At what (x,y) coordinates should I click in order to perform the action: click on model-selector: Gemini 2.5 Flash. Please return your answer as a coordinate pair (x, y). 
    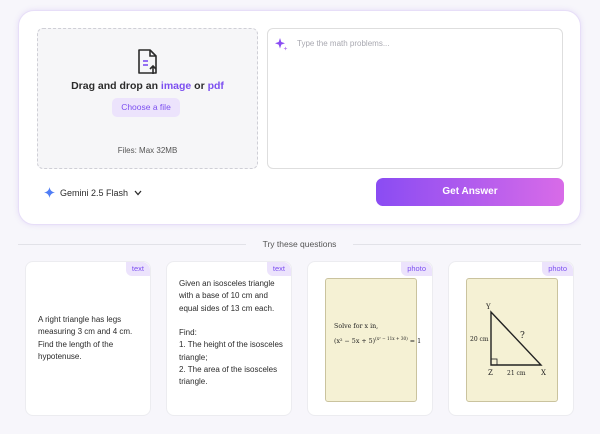
    Looking at the image, I should click on (93, 192).